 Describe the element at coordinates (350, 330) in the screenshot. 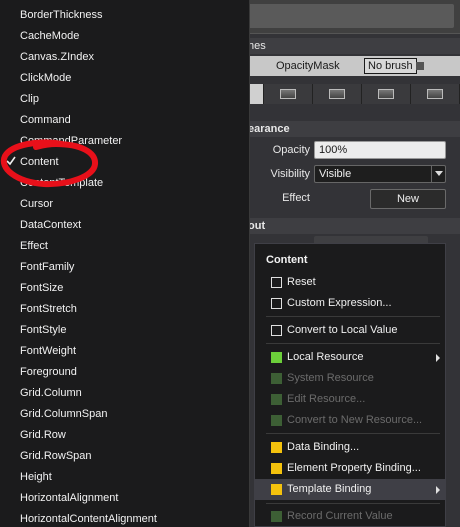

I see `convert-to-local-value-menu-item: Convert to Local Value` at that location.